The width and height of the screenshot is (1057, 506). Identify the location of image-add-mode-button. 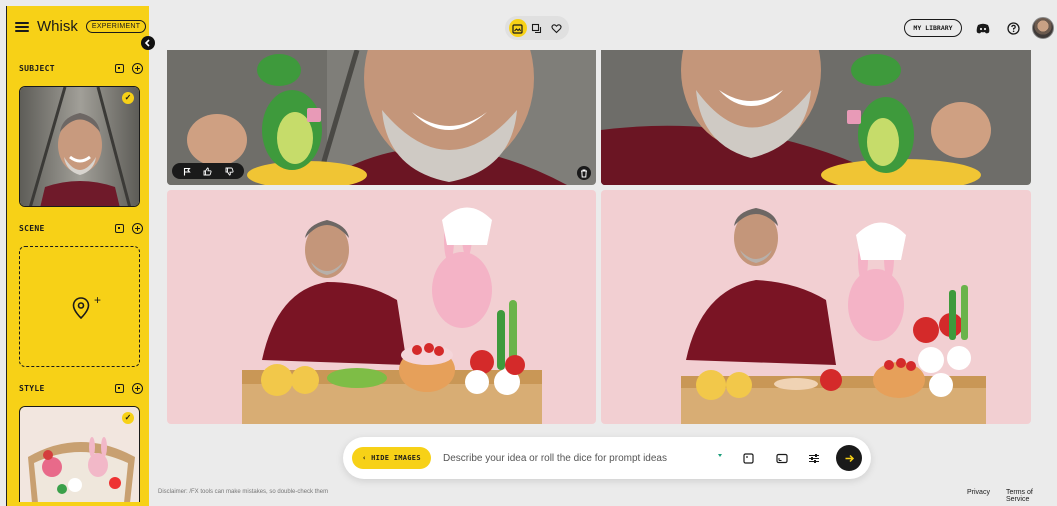
(517, 28).